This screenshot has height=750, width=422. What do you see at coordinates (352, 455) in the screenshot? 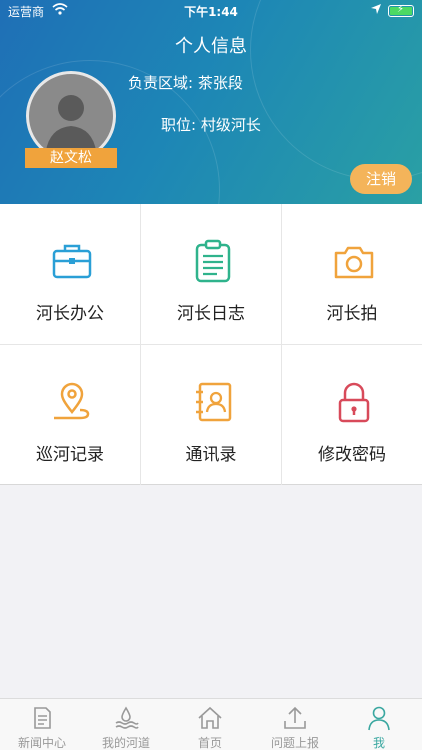
I see `menu-item-label: 修改密码` at bounding box center [352, 455].